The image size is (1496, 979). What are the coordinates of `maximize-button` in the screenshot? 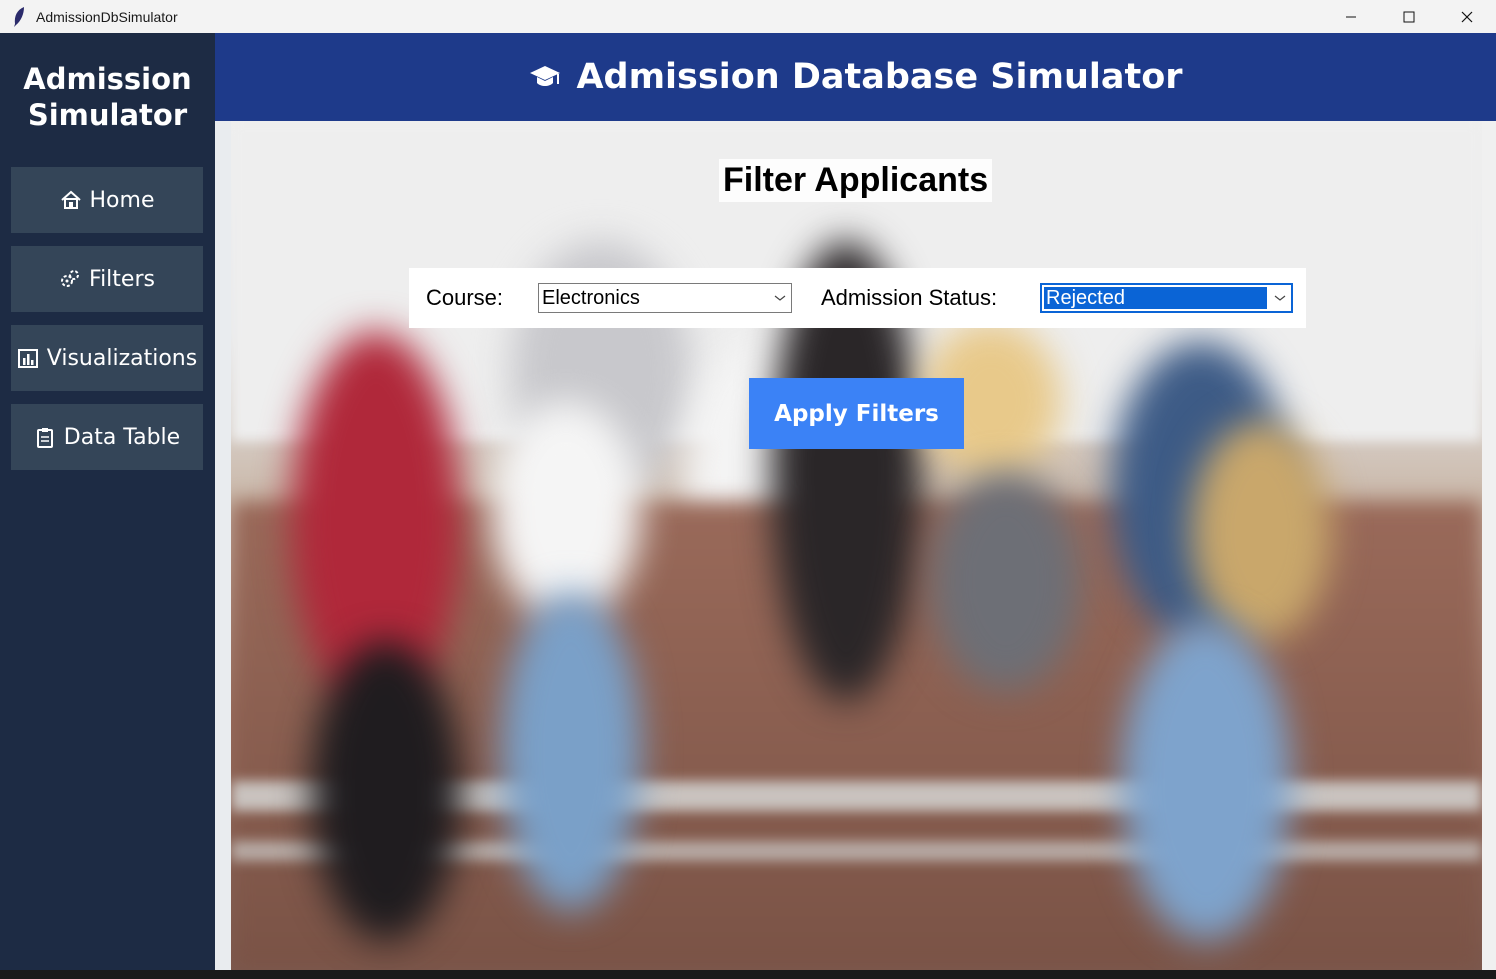 It's located at (1409, 16).